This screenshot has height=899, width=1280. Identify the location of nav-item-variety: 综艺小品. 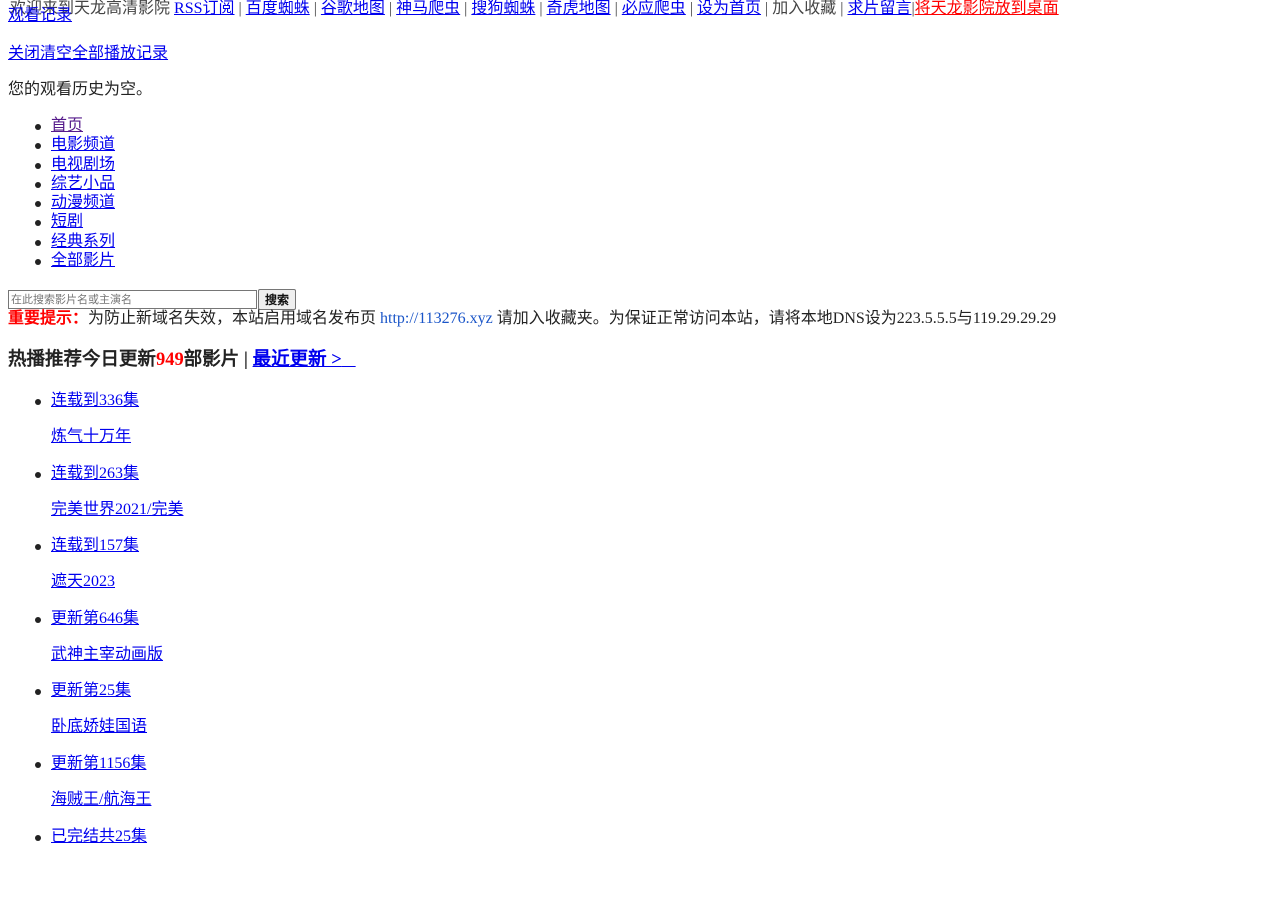
(74, 183).